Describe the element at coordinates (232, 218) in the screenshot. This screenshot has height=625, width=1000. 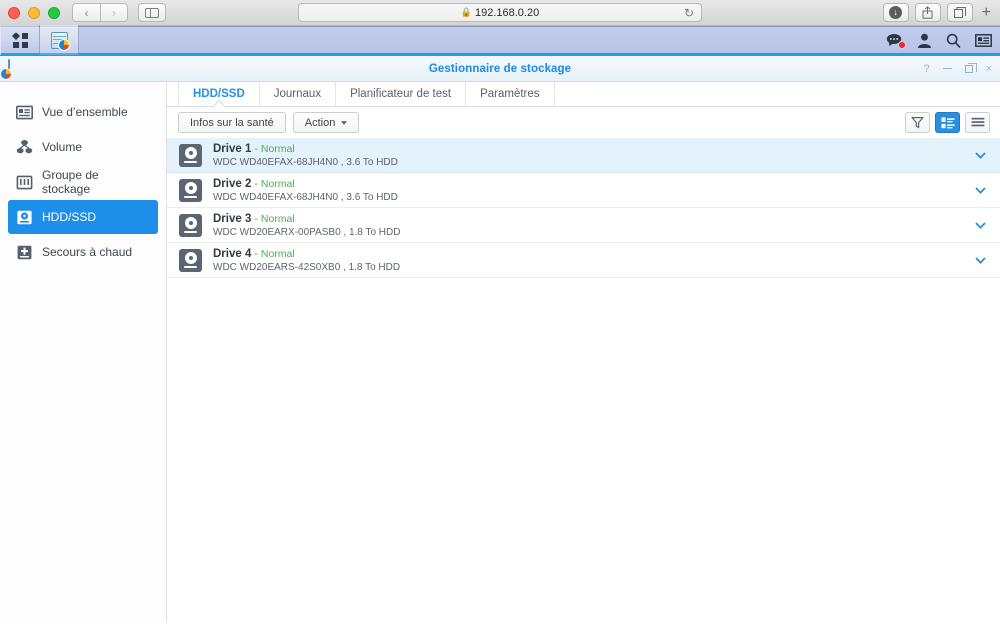
I see `drive-name: Drive 3` at that location.